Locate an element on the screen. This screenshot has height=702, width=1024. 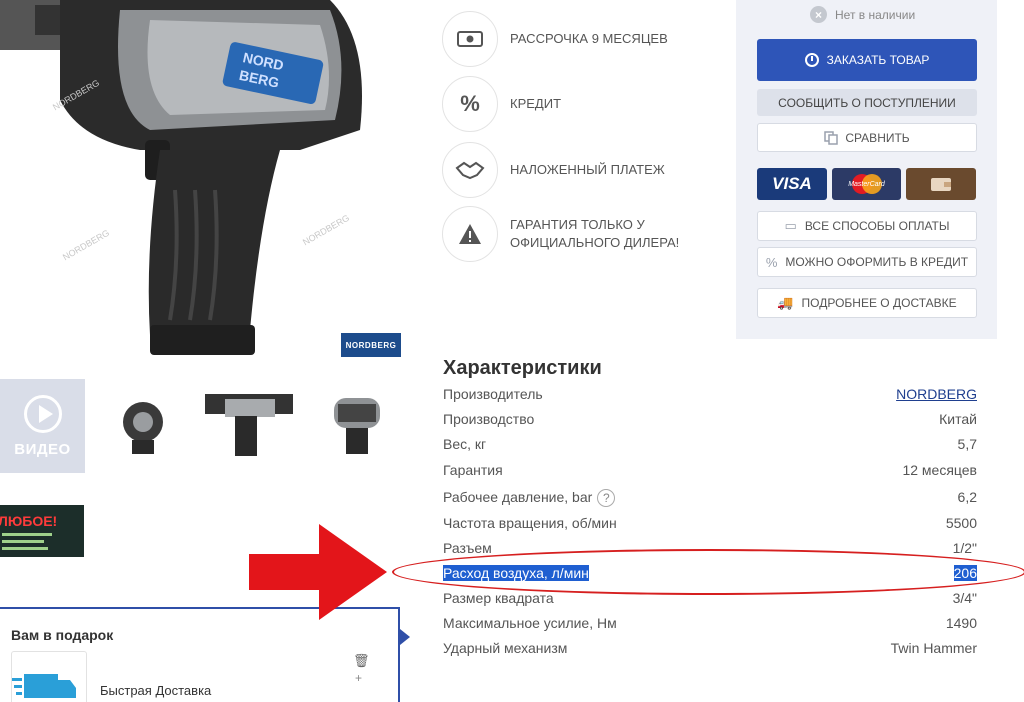
spec-value: 12 месяцев is located at coordinates (939, 470).